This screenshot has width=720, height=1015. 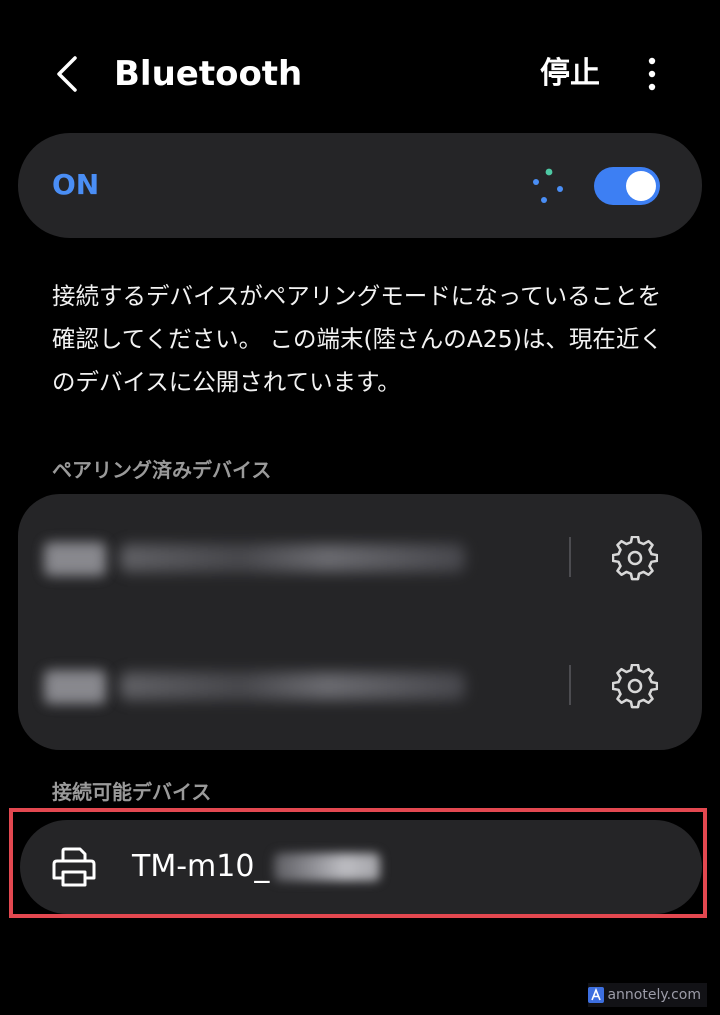 I want to click on bluetooth-switch, so click(x=627, y=186).